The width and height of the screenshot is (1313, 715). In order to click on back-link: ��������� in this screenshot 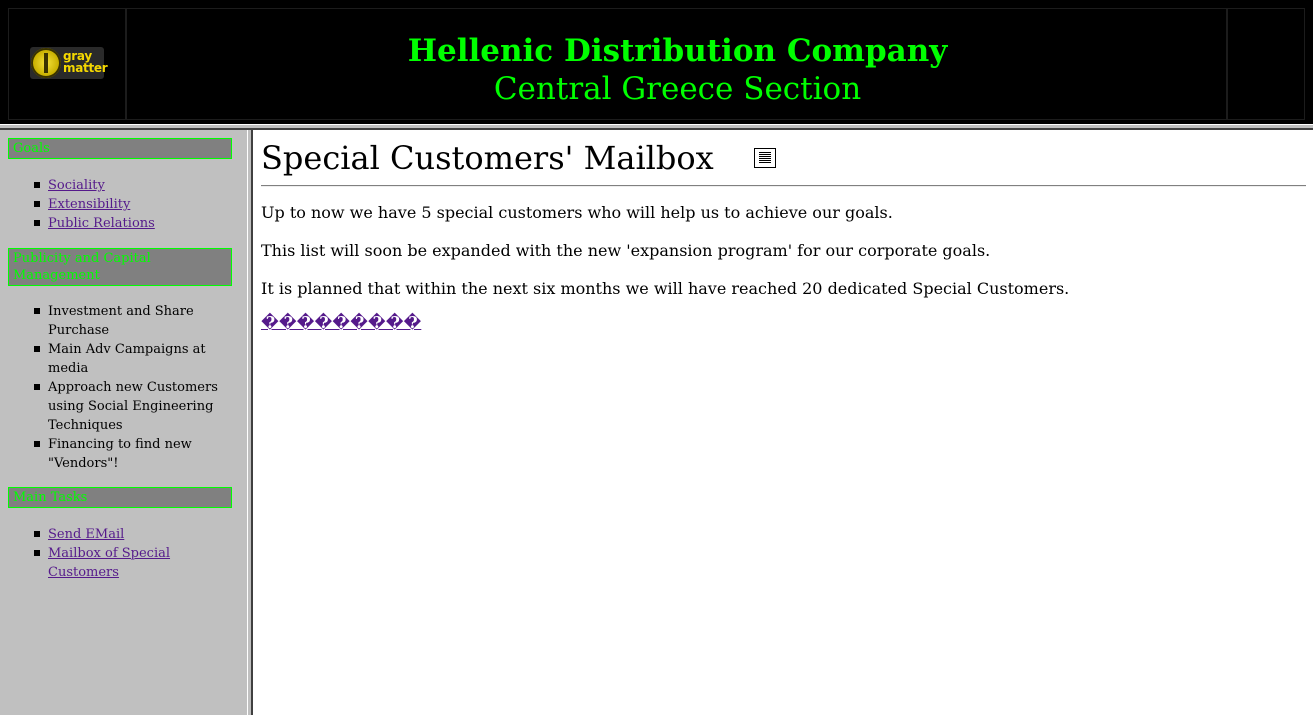, I will do `click(341, 323)`.